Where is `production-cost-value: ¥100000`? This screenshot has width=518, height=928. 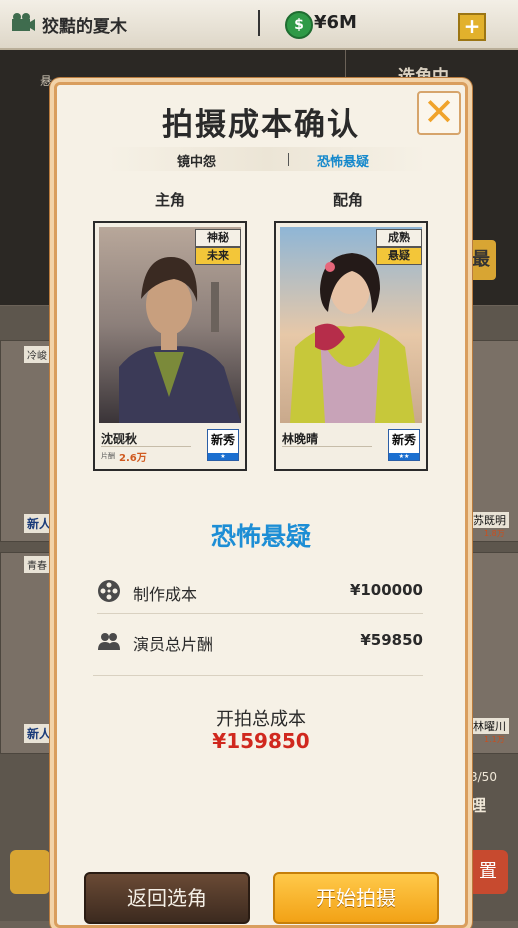
production-cost-value: ¥100000 is located at coordinates (386, 590).